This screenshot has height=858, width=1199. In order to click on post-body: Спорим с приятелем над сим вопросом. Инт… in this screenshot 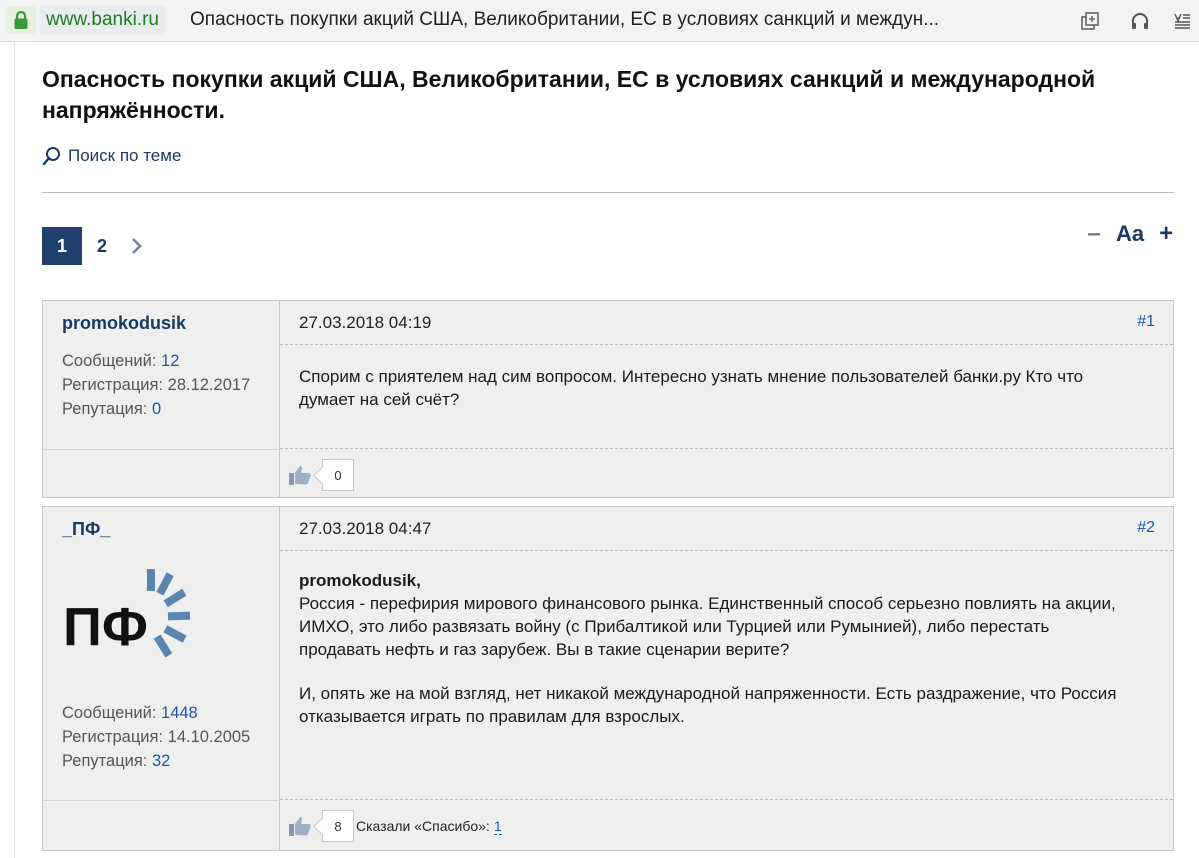, I will do `click(716, 398)`.